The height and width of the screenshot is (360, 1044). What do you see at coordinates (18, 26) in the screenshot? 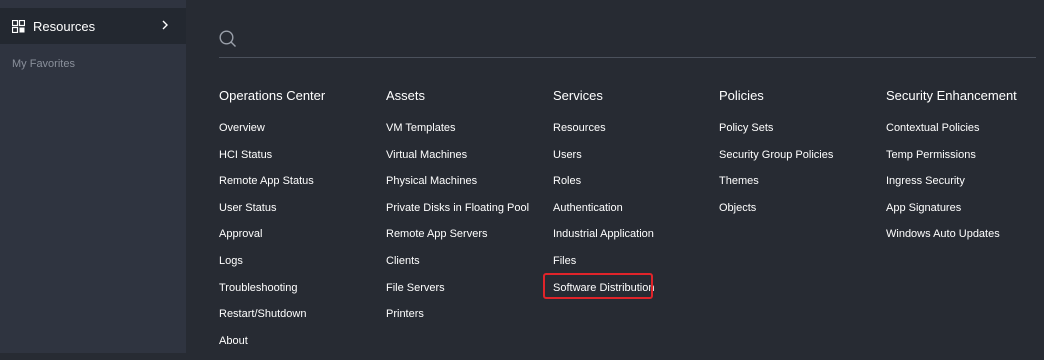
I see `grid-icon` at bounding box center [18, 26].